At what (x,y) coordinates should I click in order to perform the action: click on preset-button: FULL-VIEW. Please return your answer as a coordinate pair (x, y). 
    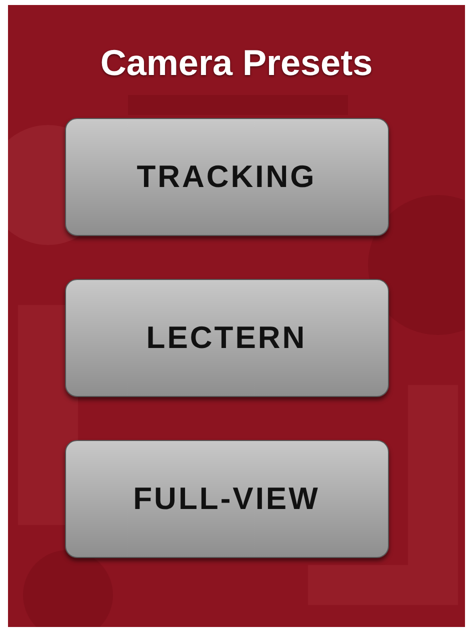
    Looking at the image, I should click on (226, 499).